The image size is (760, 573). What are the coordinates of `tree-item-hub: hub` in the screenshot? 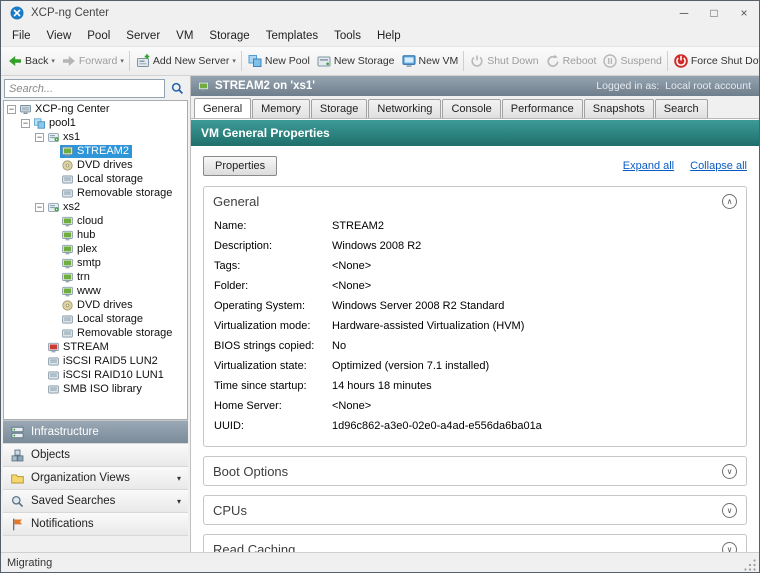 It's located at (95, 235).